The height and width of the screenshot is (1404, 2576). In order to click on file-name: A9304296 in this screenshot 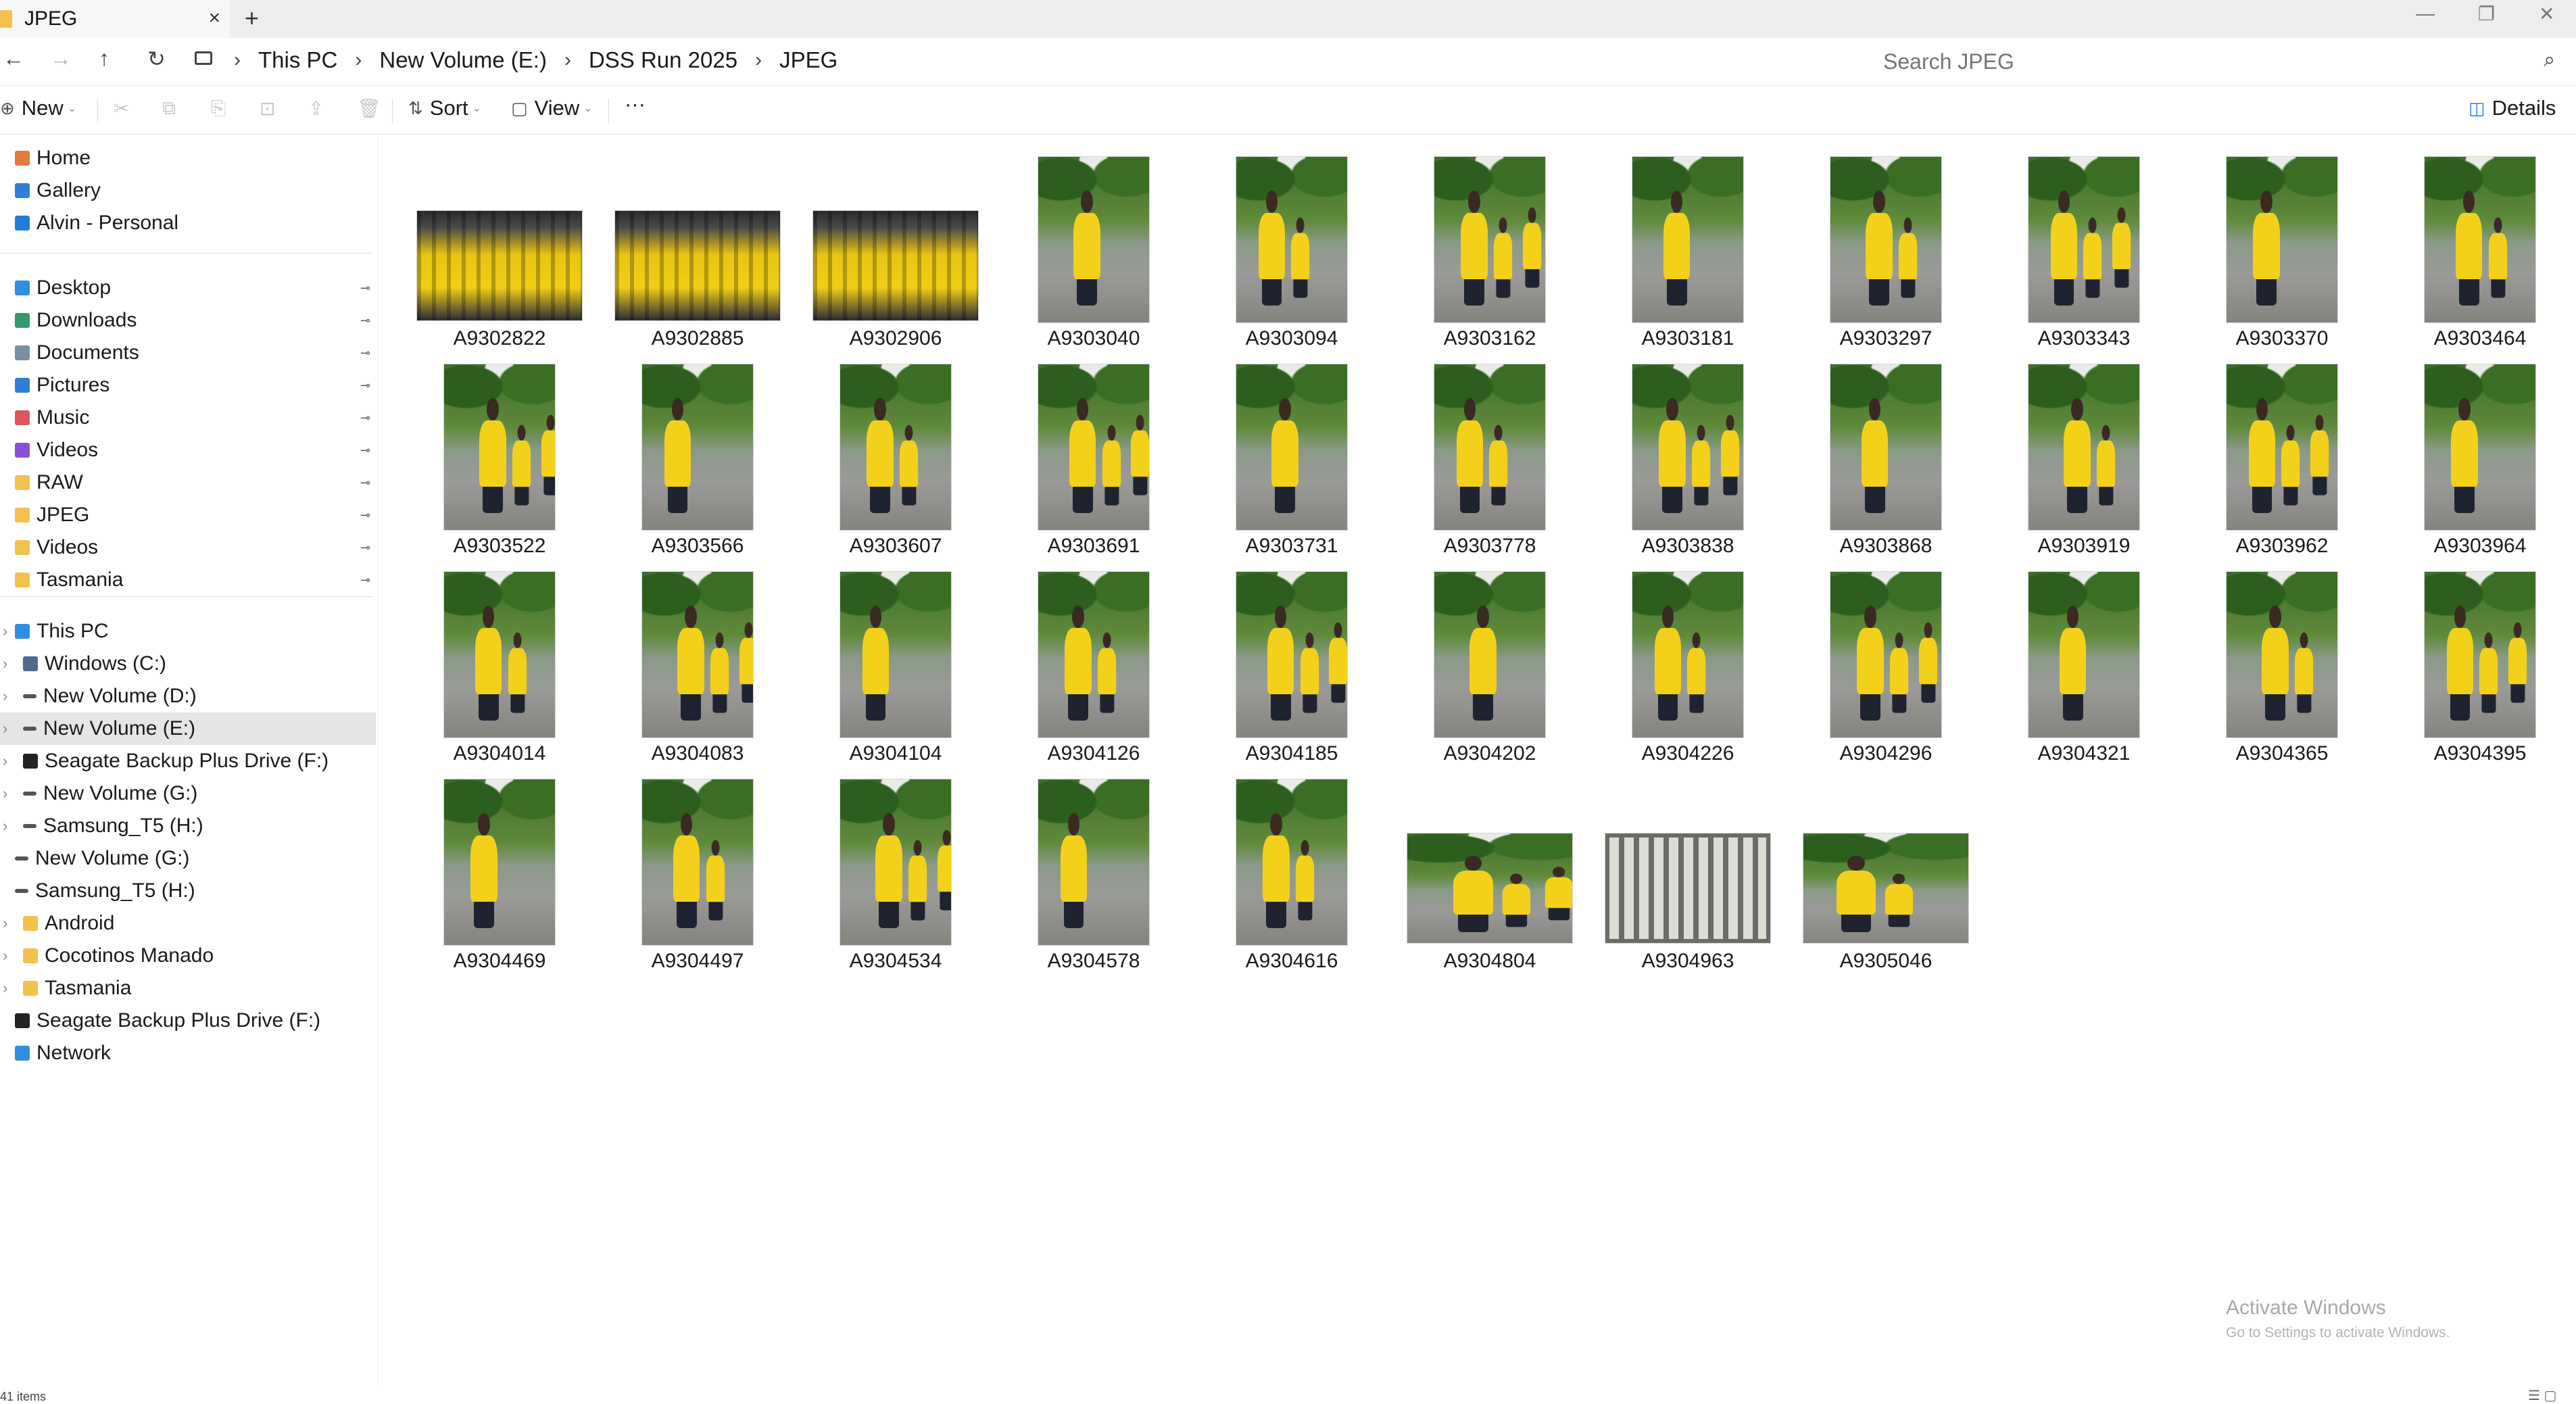, I will do `click(1885, 753)`.